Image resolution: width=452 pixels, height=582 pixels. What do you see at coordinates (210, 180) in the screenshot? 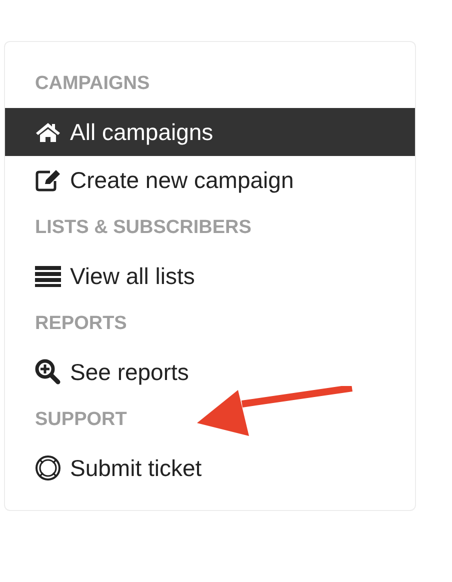
I see `nav-item: Create new campaign` at bounding box center [210, 180].